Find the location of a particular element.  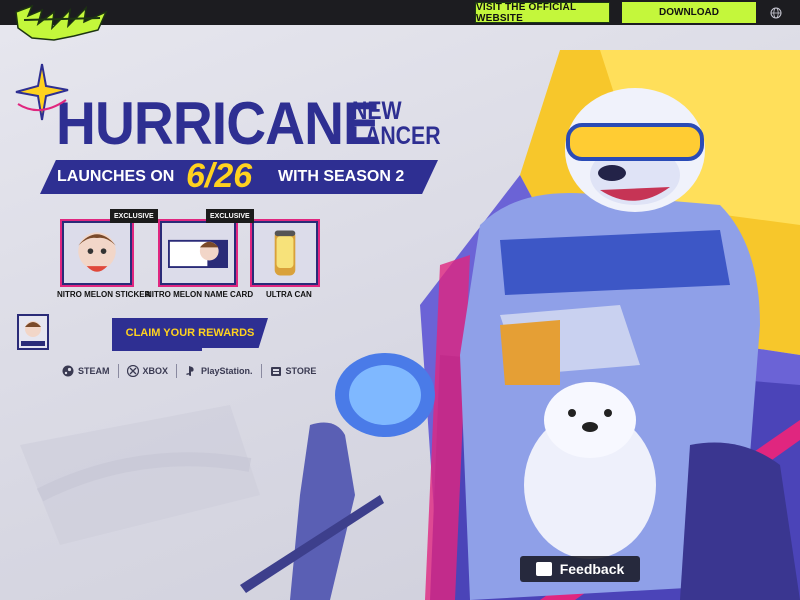

platform-playstation: PlayStation. is located at coordinates (219, 371).